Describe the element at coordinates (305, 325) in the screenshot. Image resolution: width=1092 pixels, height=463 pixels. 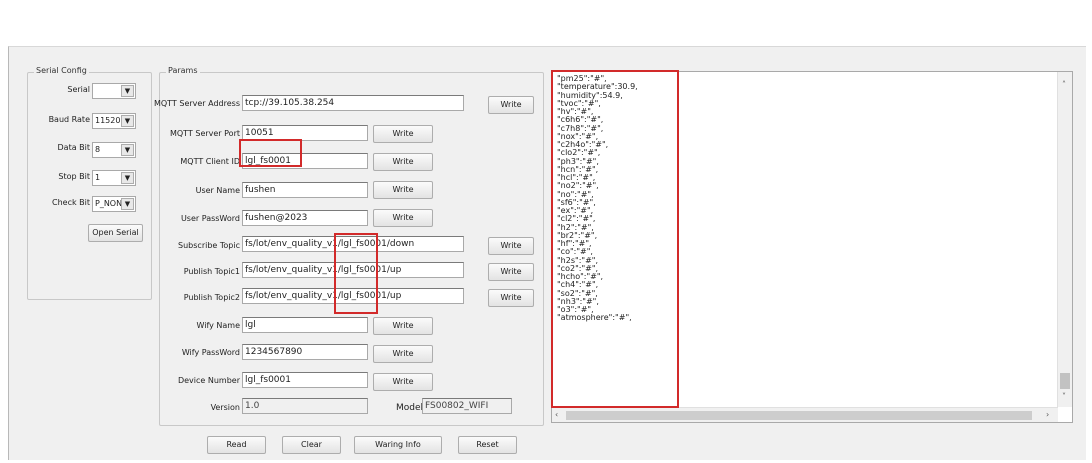
I see `wify-name-input: lgl` at that location.